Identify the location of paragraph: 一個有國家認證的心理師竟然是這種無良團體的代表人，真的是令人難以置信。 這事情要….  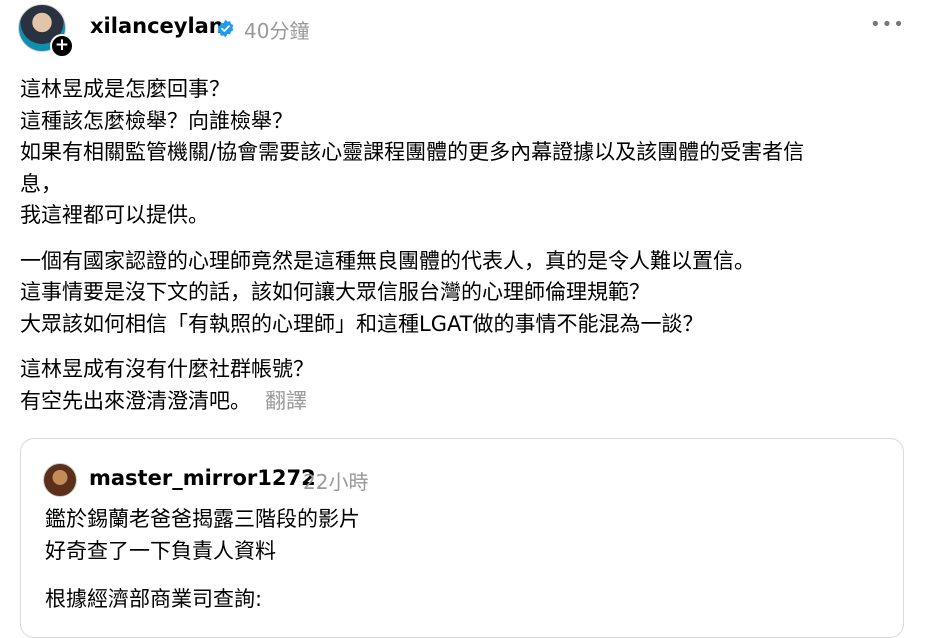
(460, 293).